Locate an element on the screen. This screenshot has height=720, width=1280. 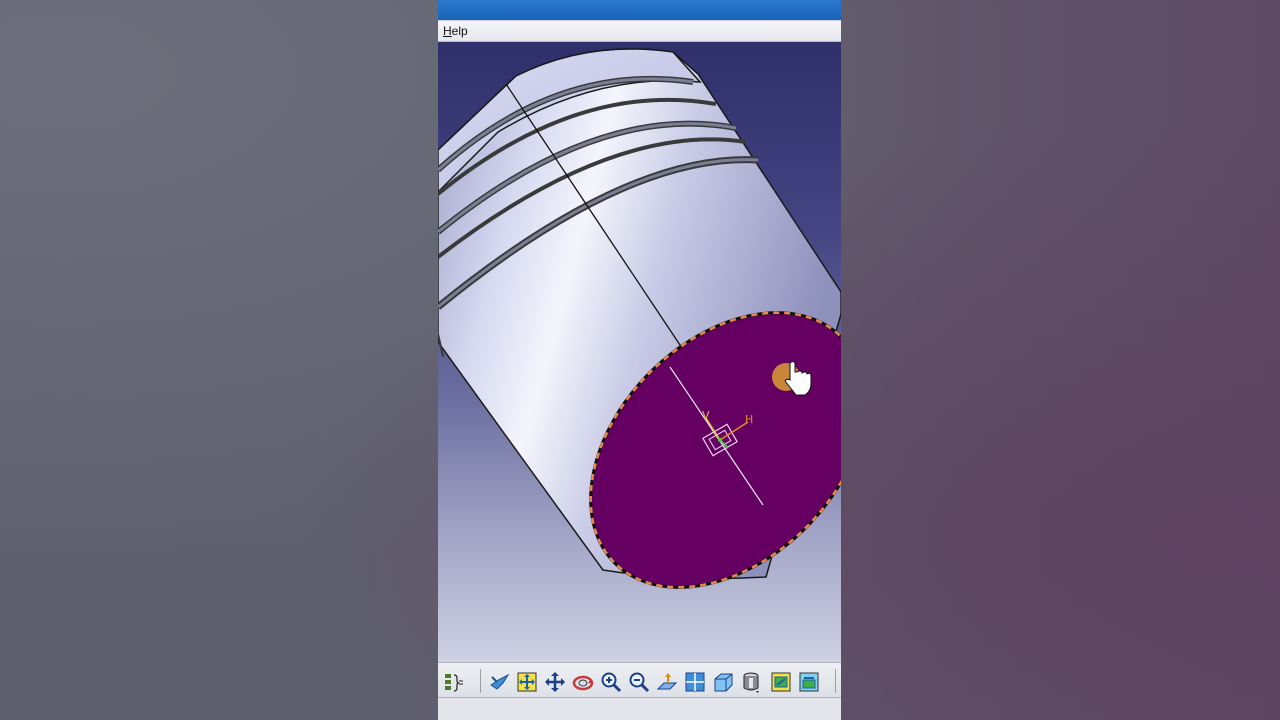
normal-view-icon is located at coordinates (667, 682).